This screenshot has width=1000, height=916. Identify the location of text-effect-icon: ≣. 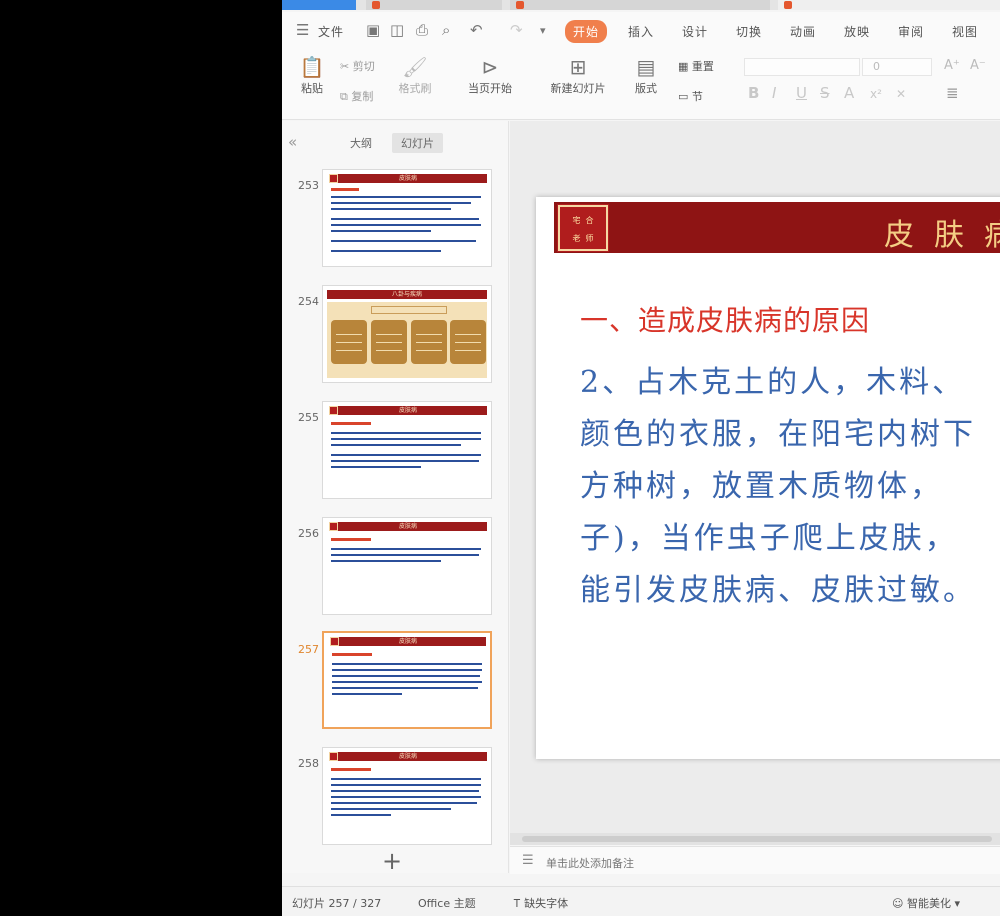
(952, 93).